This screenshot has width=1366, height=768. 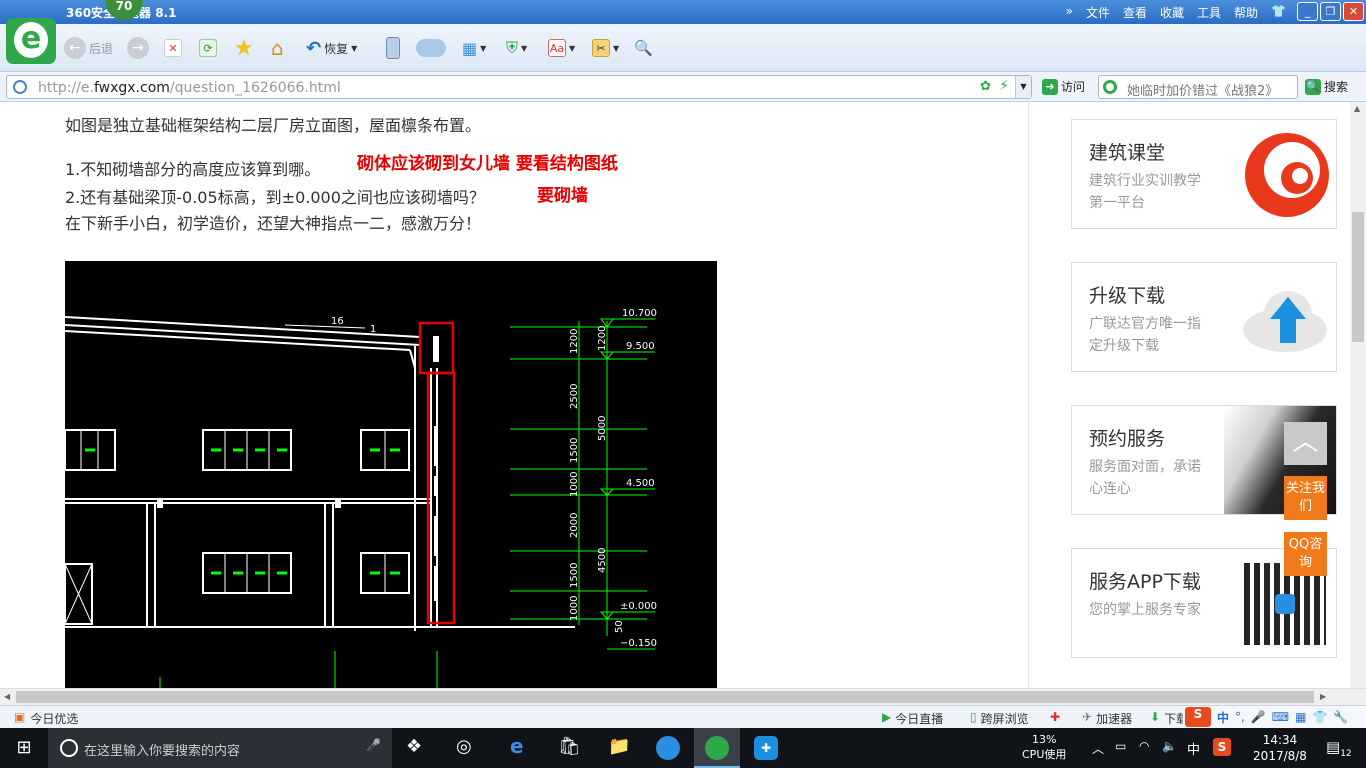 I want to click on accelerator-button: ✈ 加速器, so click(x=1107, y=718).